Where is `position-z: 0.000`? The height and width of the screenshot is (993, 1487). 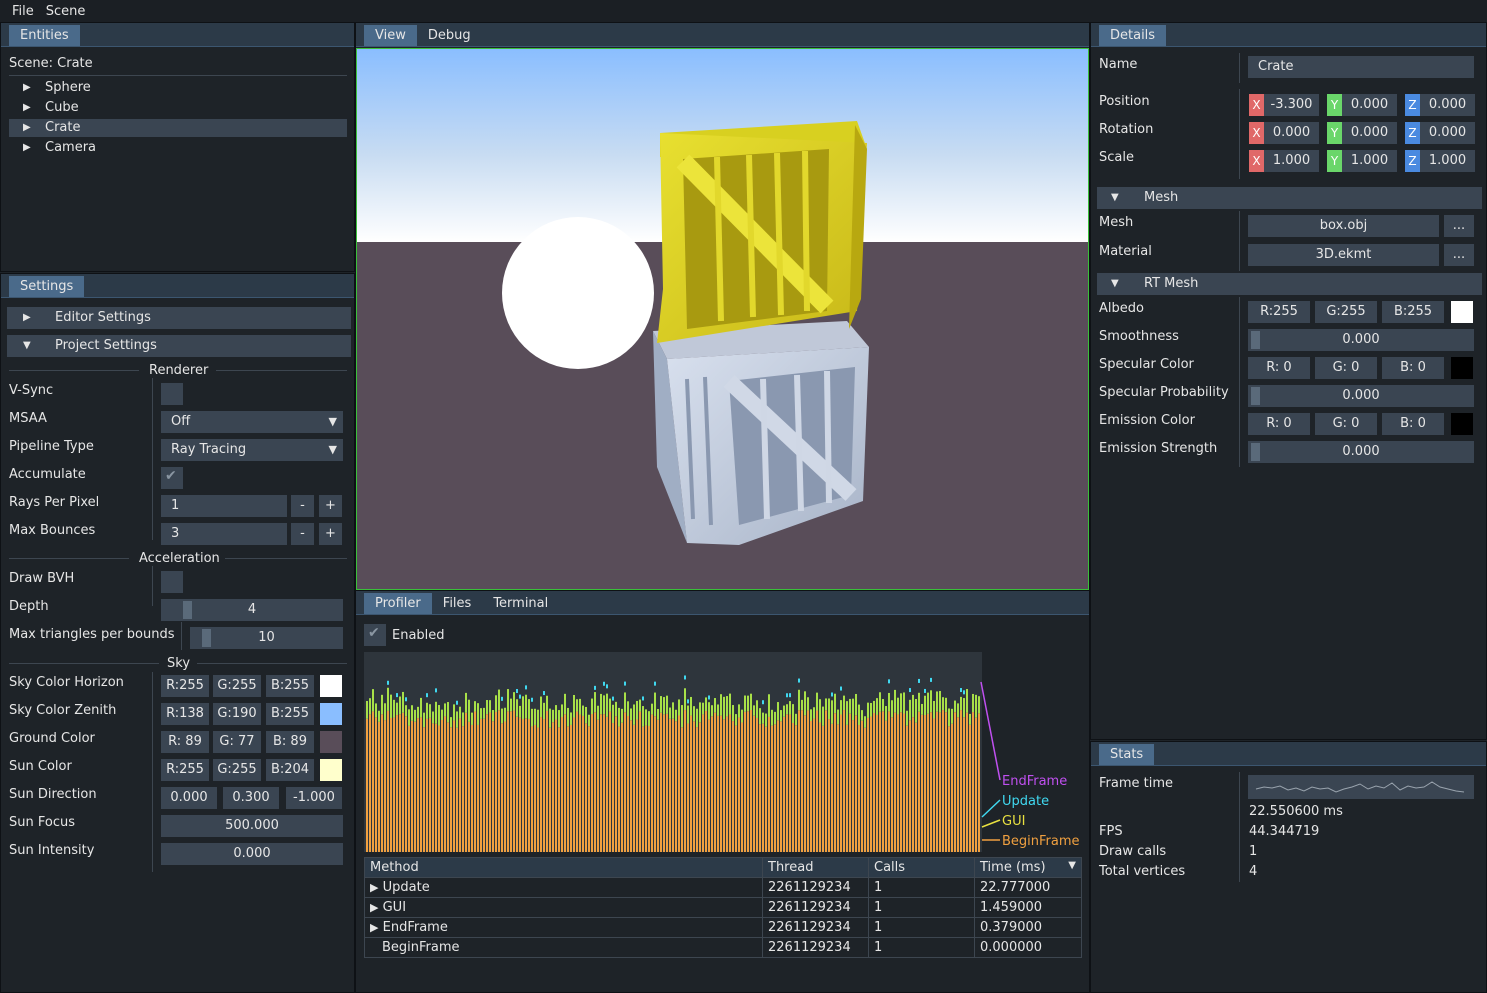
position-z: 0.000 is located at coordinates (1447, 105).